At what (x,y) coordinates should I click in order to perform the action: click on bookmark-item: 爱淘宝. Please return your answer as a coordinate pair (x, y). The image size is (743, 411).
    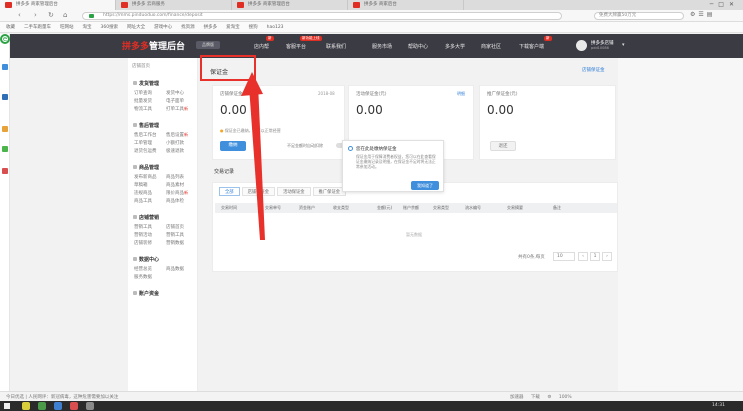
    Looking at the image, I should click on (233, 27).